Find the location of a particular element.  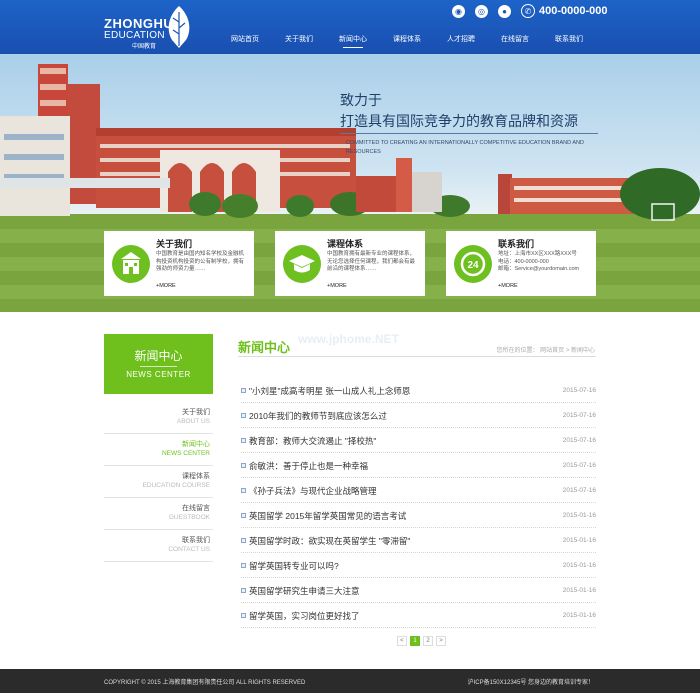

weibo-icon: ◎ is located at coordinates (481, 11).